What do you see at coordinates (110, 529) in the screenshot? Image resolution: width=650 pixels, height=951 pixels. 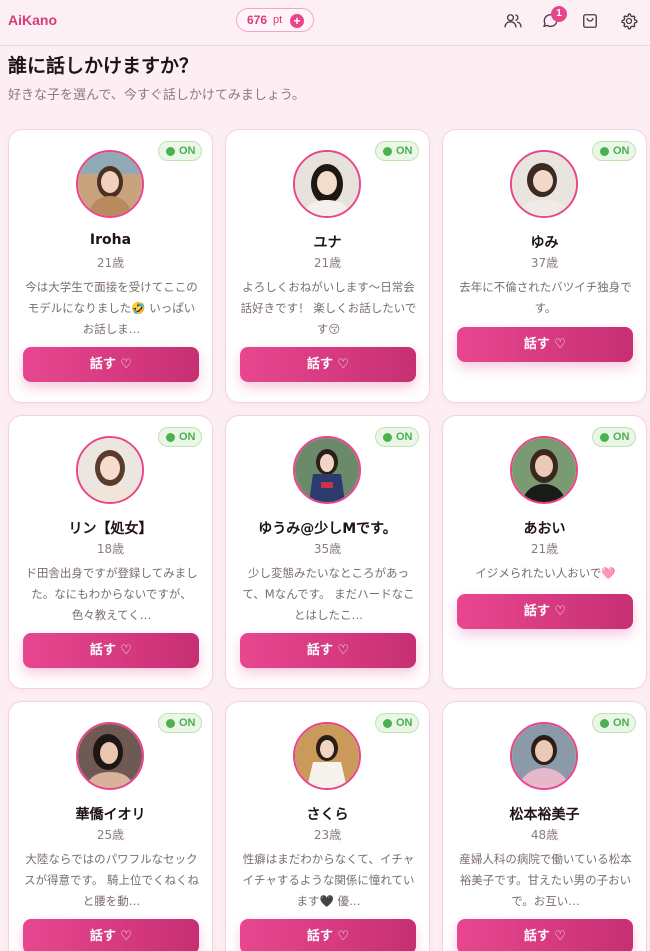 I see `character-name: リン【処女】` at bounding box center [110, 529].